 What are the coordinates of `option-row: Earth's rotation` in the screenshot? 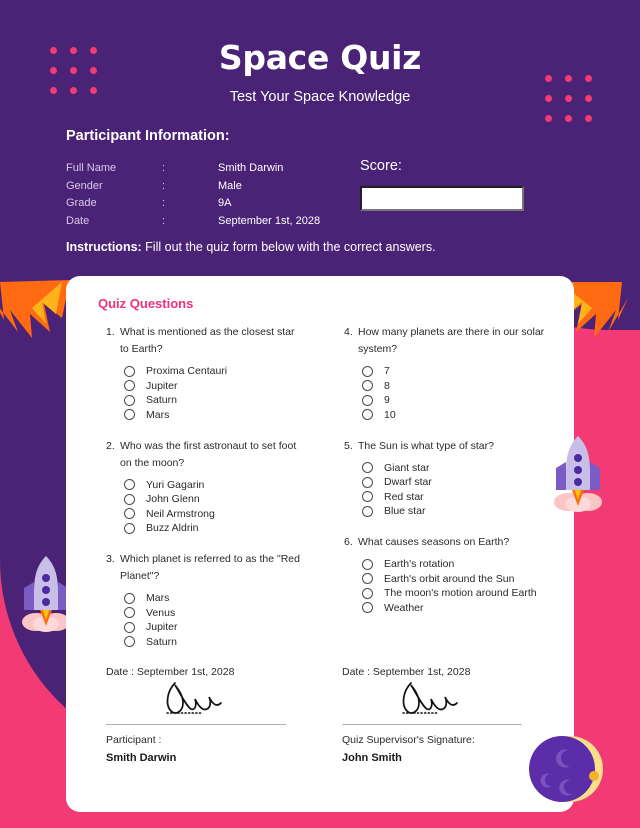 It's located at (462, 564).